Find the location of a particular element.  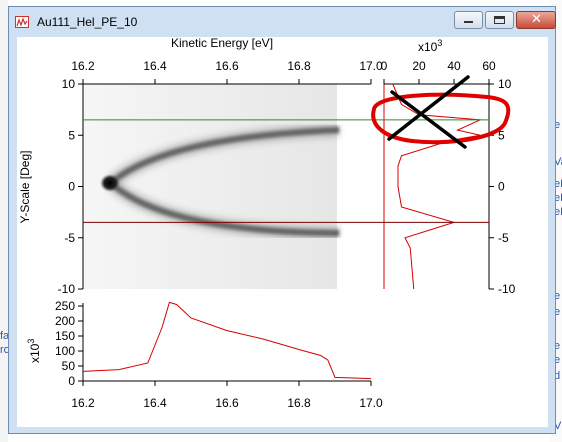

side-profile-plot: x103 0 20 40 60 1050-5-10 is located at coordinates (448, 167).